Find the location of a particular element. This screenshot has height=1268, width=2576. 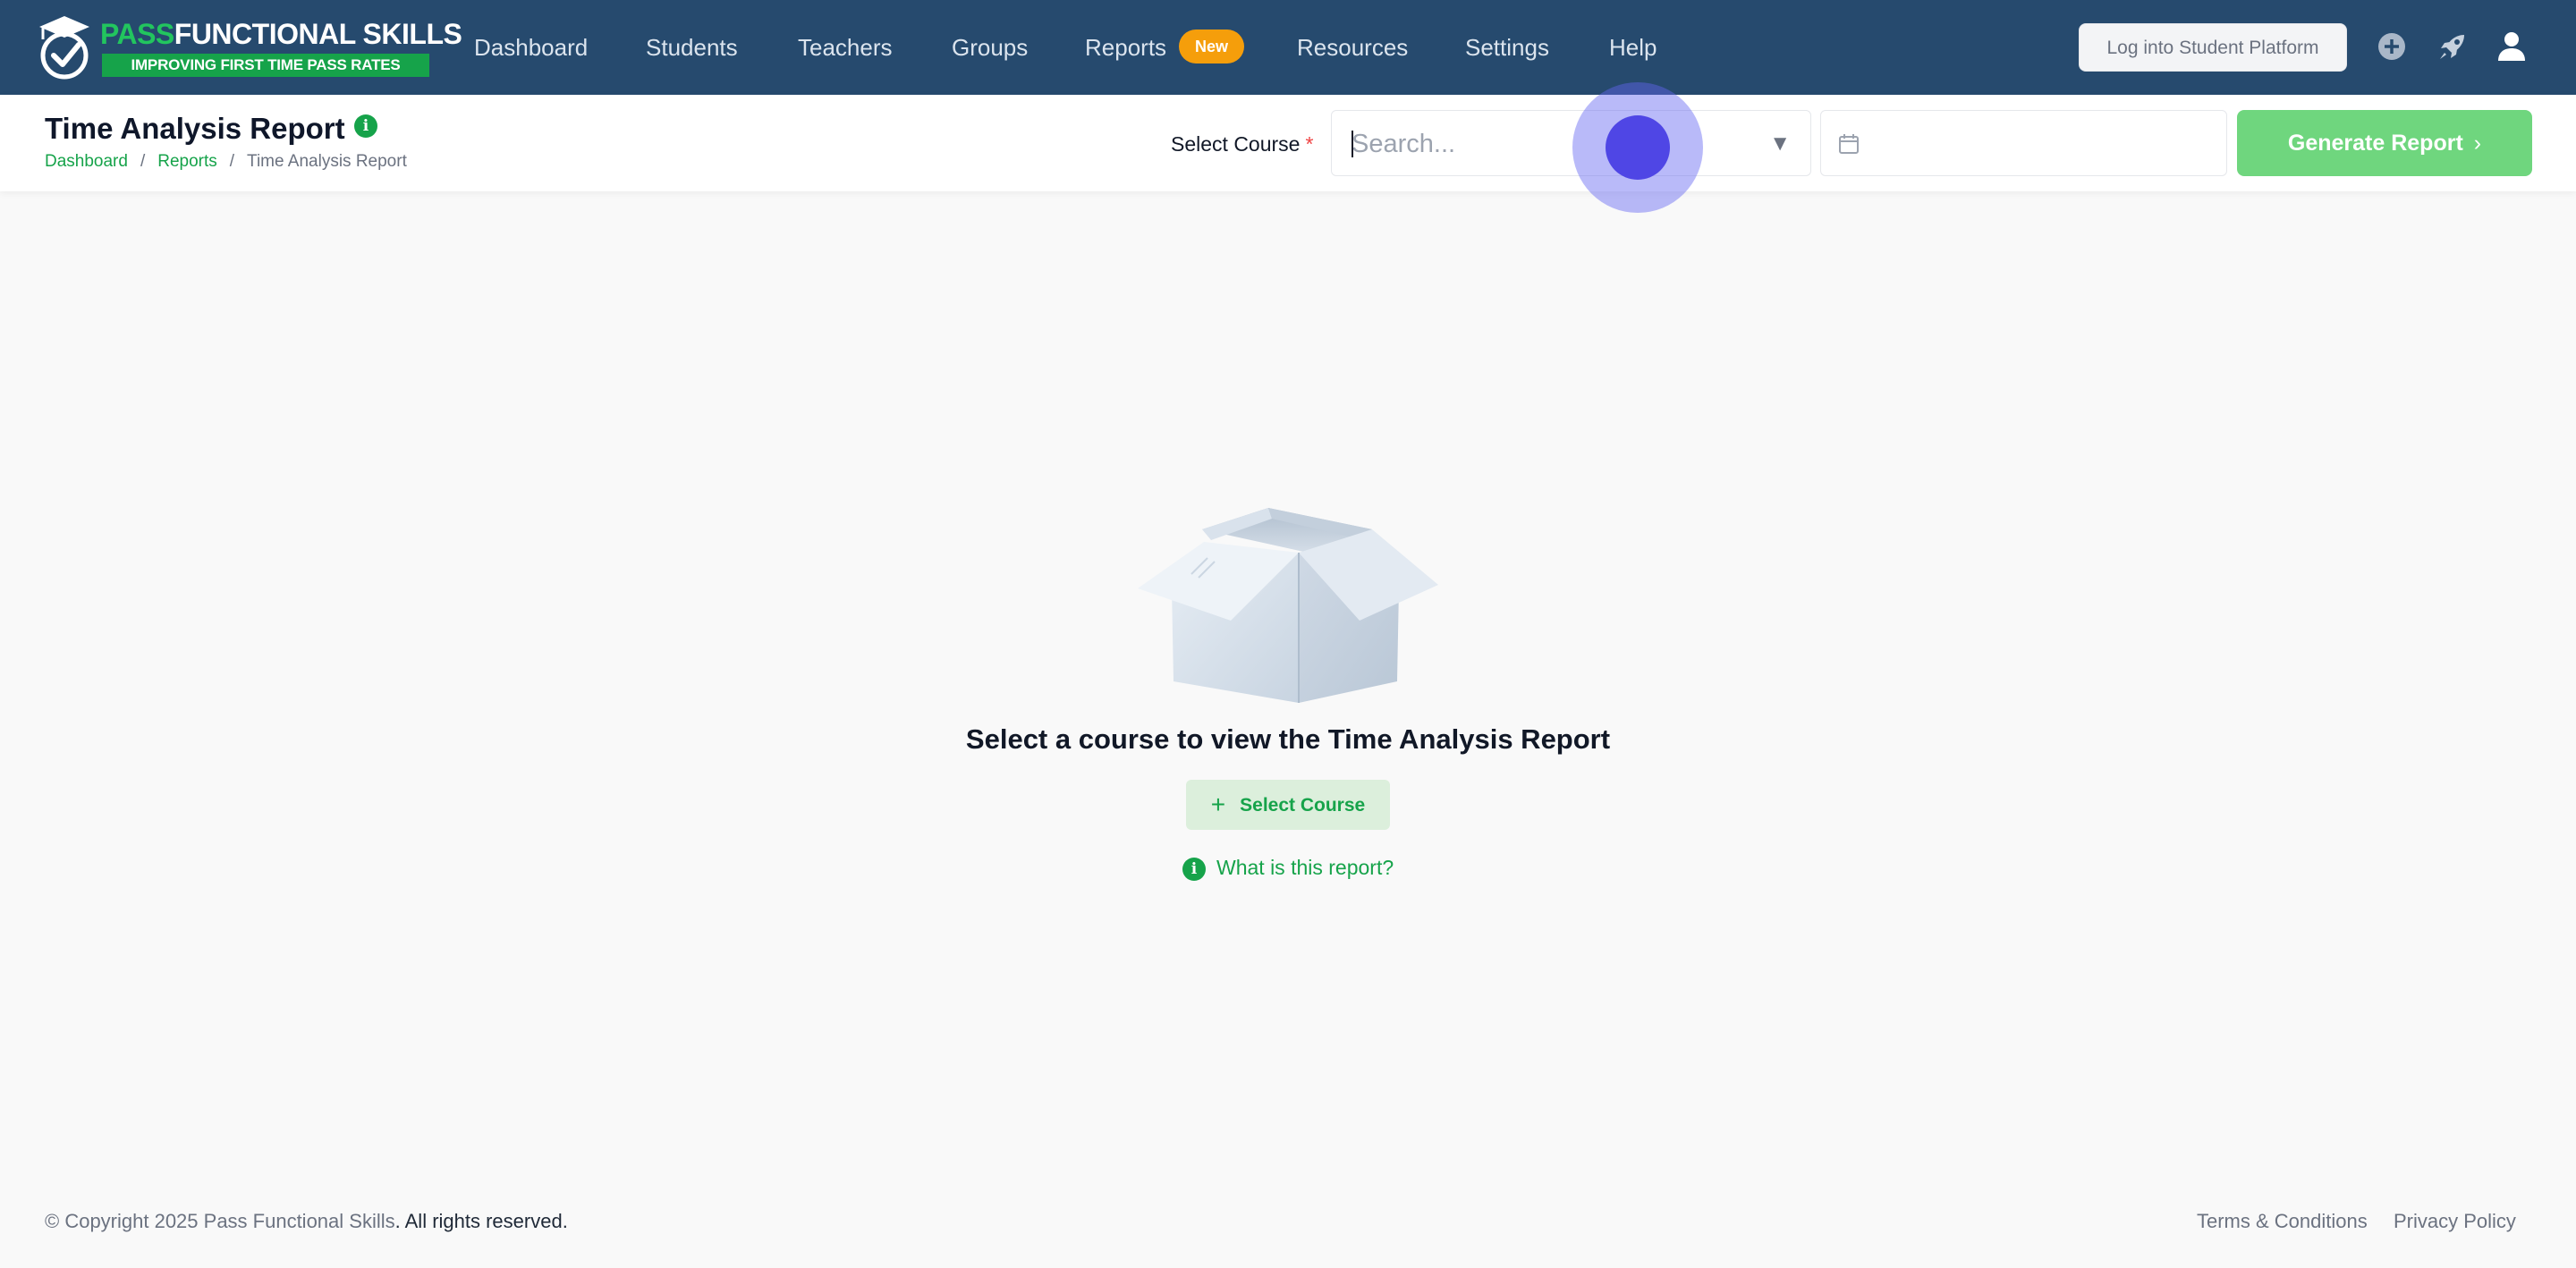

breadcrumb: Dashboard / Reports / Time Analysis Report is located at coordinates (226, 162).